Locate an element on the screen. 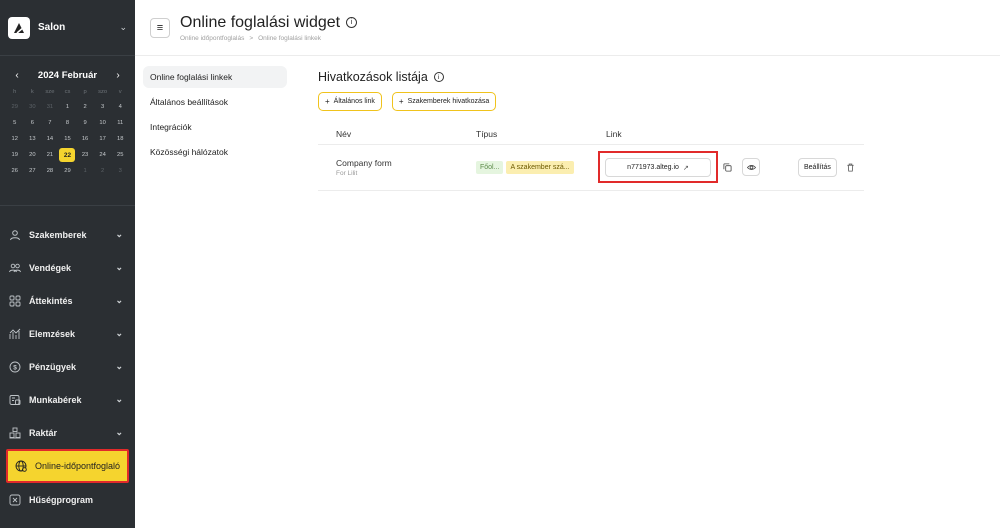 Image resolution: width=1000 pixels, height=528 pixels. calendar-day: 30 is located at coordinates (33, 107).